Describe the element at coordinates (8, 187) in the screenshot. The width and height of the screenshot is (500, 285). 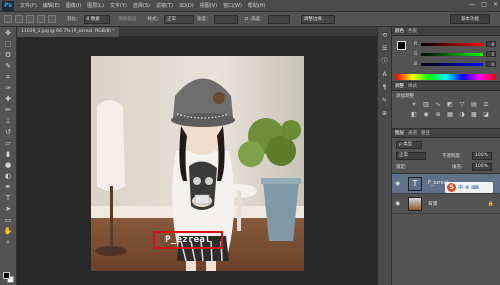
I see `pen-tool-icon: ✒` at that location.